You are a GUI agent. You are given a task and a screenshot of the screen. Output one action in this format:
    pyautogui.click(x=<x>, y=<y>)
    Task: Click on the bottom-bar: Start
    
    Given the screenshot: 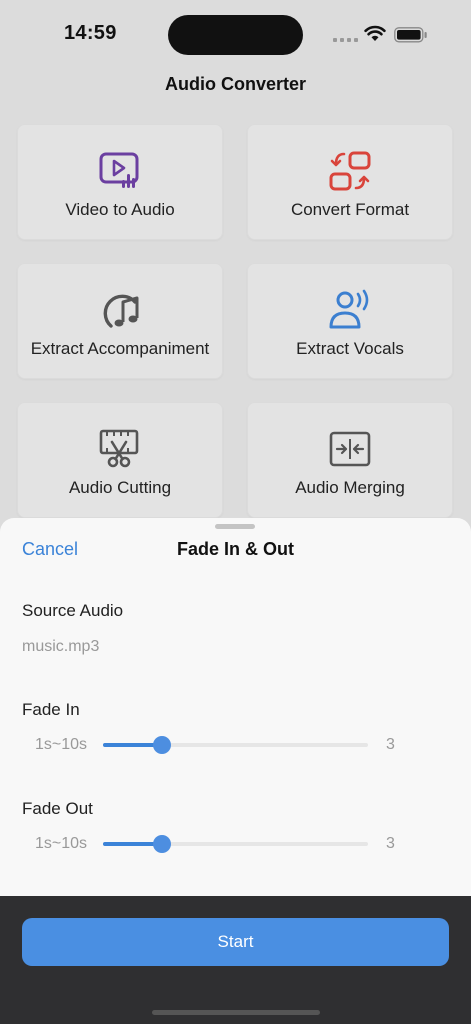 What is the action you would take?
    pyautogui.click(x=235, y=960)
    